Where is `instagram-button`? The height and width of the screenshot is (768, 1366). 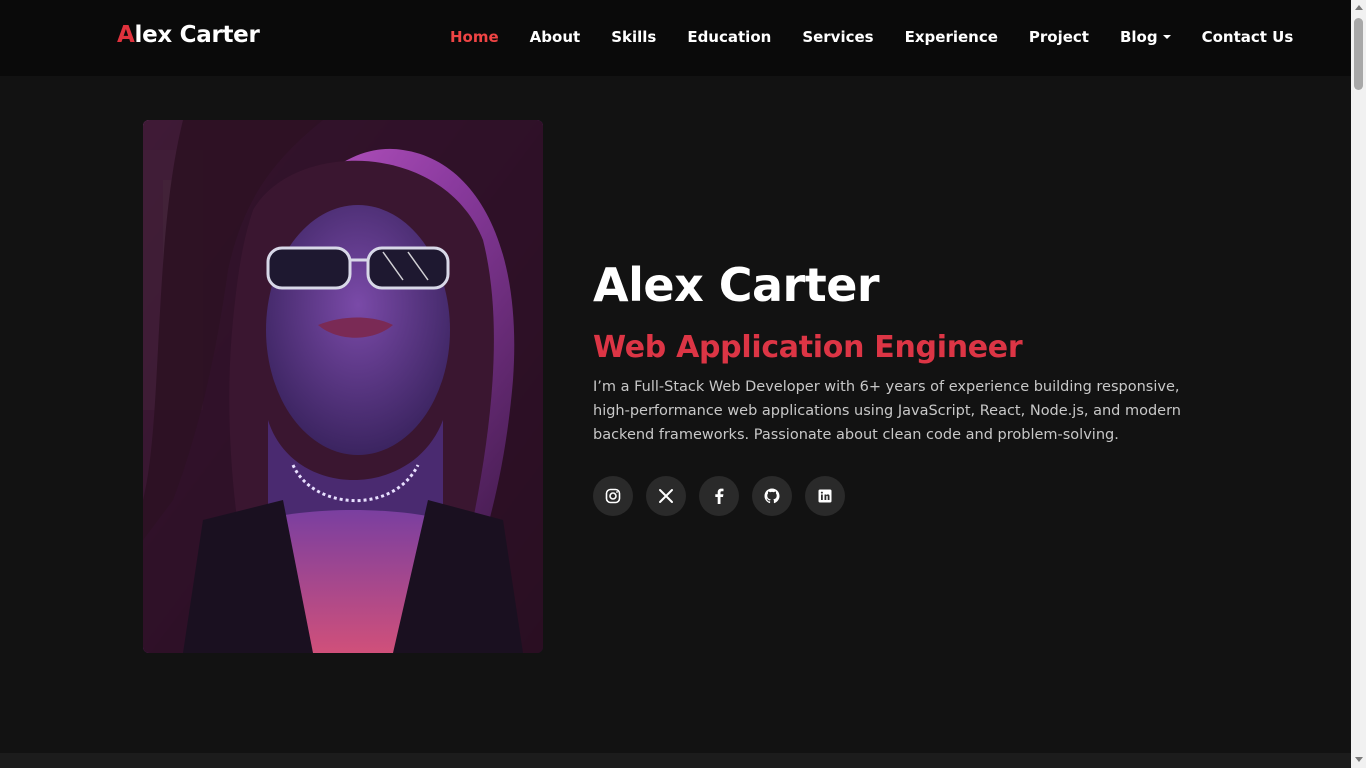 instagram-button is located at coordinates (613, 496).